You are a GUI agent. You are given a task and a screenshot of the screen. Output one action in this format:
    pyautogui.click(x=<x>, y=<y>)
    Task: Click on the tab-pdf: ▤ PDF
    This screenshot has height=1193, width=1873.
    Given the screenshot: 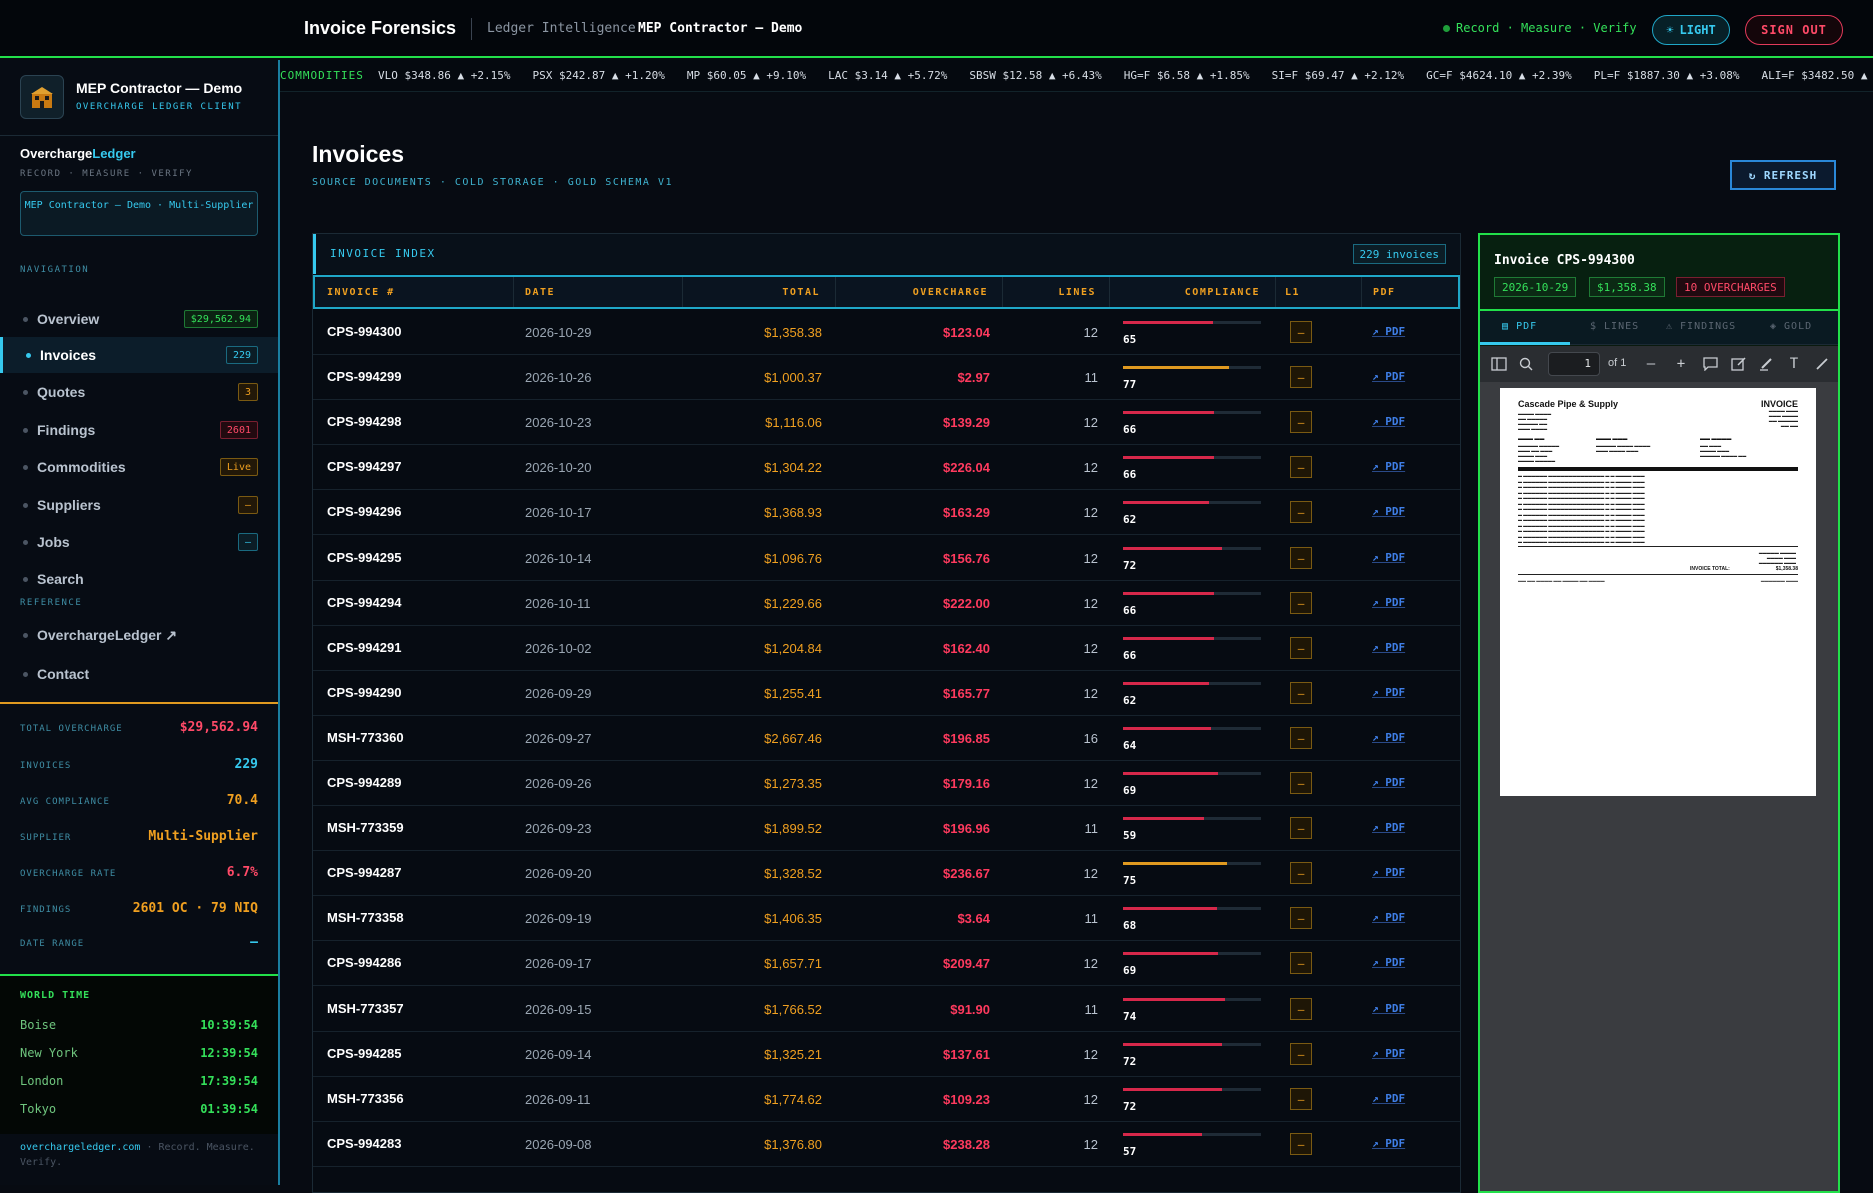 What is the action you would take?
    pyautogui.click(x=1519, y=326)
    